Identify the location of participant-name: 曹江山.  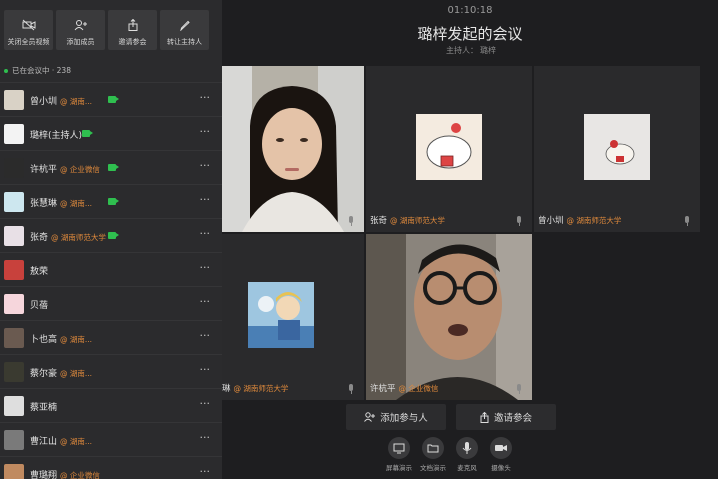
(44, 442).